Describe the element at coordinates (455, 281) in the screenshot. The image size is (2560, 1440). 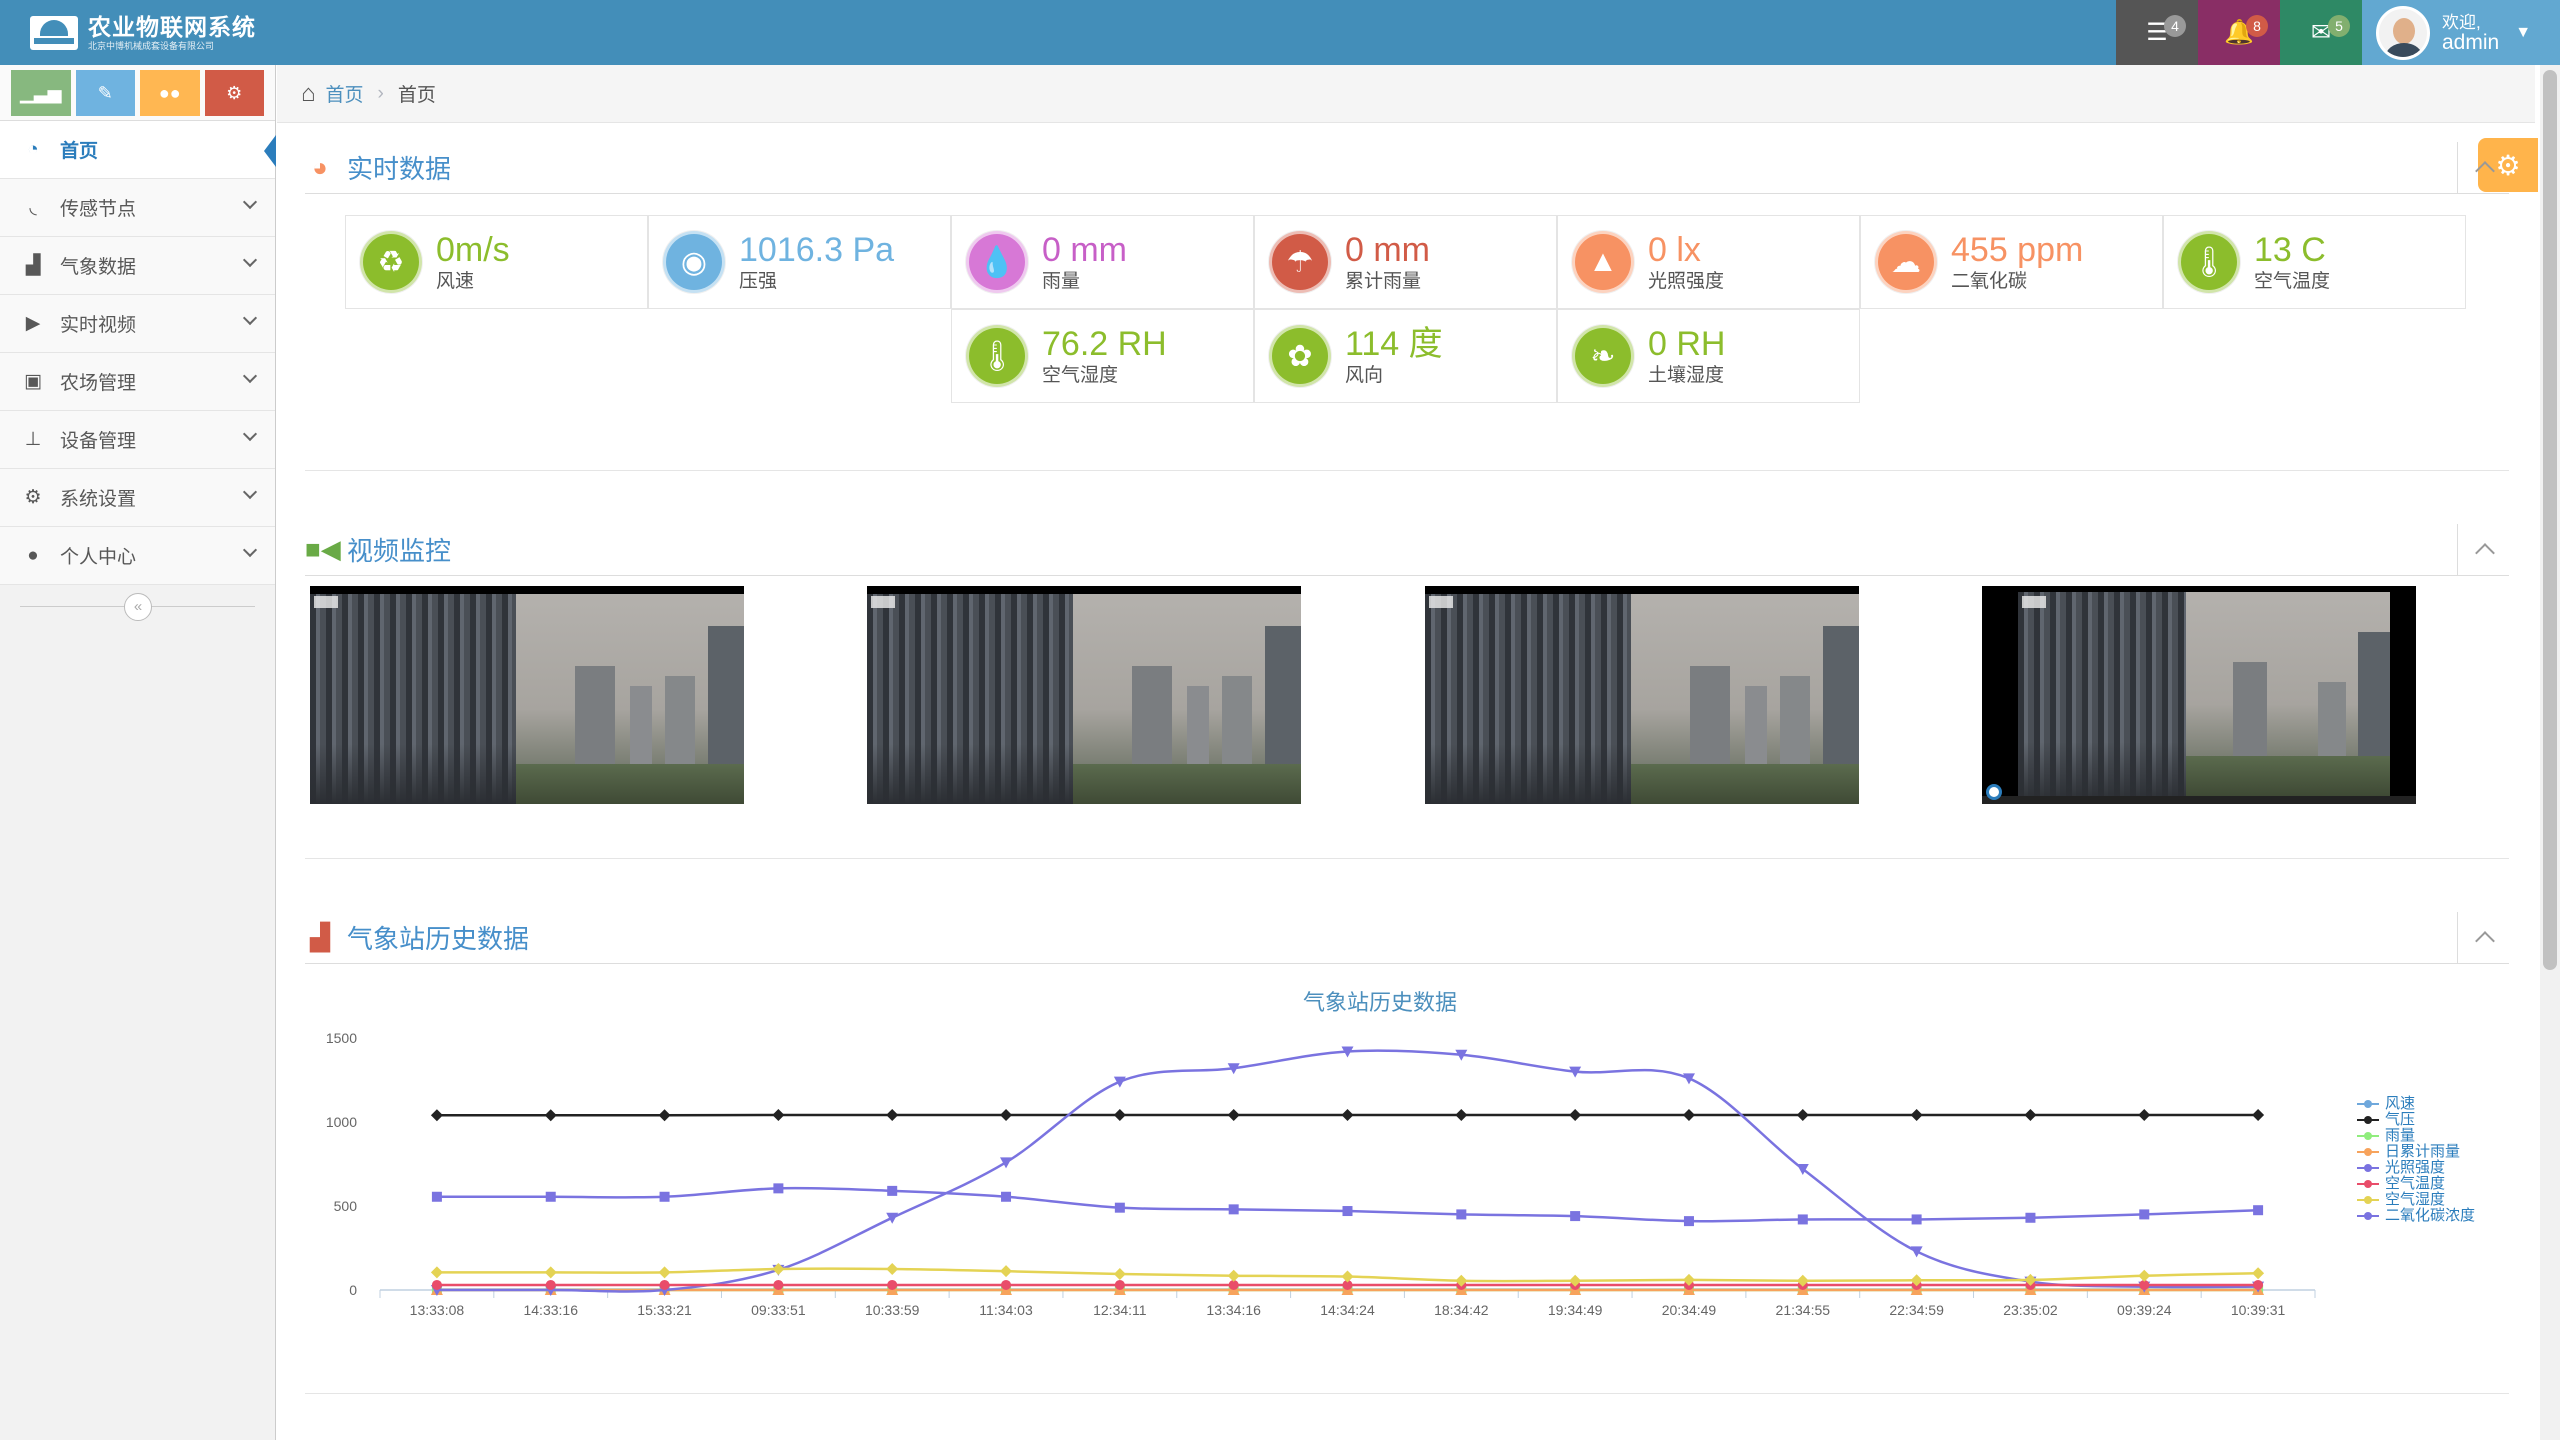
I see `realtime-card-label: 风速` at that location.